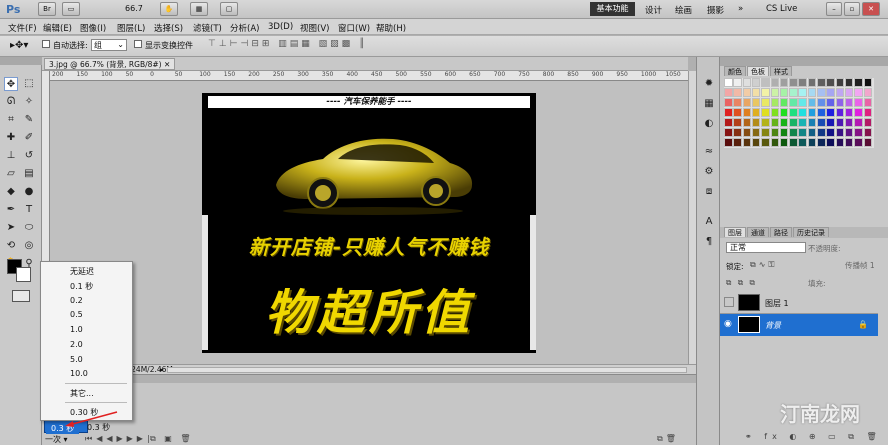 The image size is (888, 445). Describe the element at coordinates (354, 28) in the screenshot. I see `menu-window: 窗口(W)` at that location.